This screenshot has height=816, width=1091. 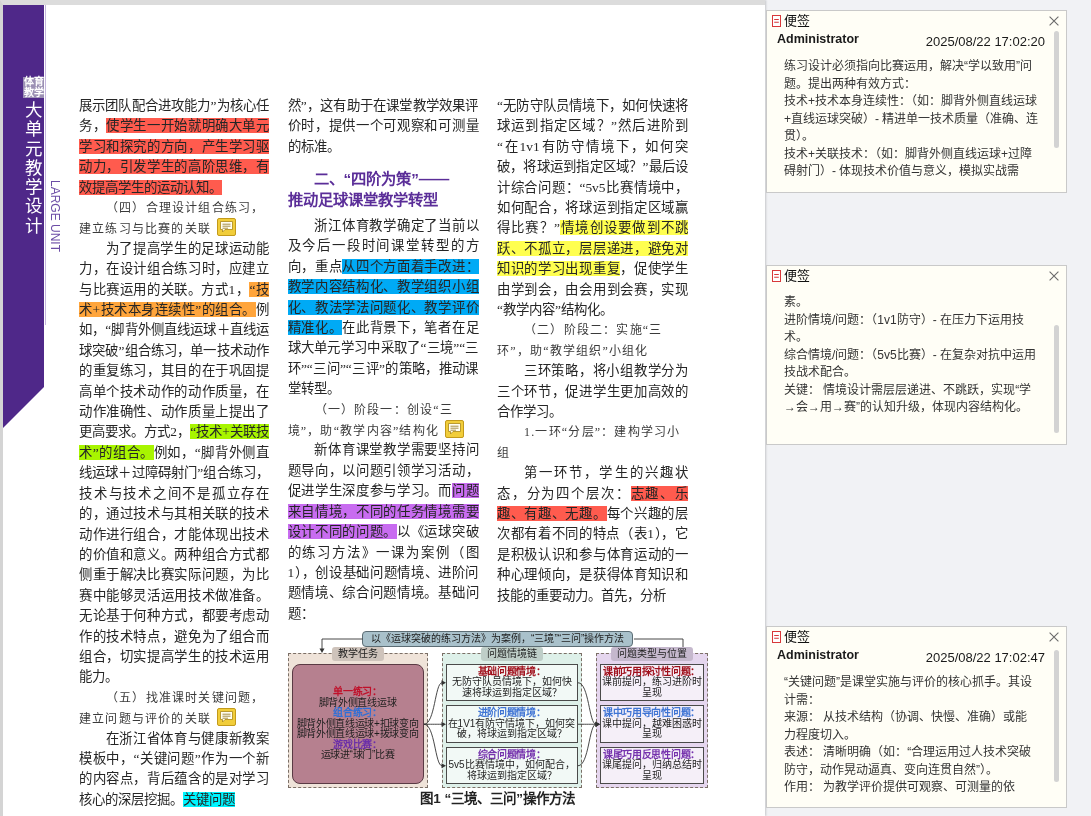 I want to click on item-text: 课尾提问，归纳总结时呈现, so click(x=651, y=771).